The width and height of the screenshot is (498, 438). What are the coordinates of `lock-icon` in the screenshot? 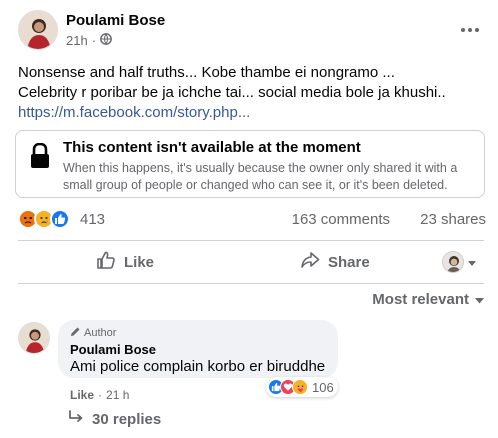 It's located at (40, 158).